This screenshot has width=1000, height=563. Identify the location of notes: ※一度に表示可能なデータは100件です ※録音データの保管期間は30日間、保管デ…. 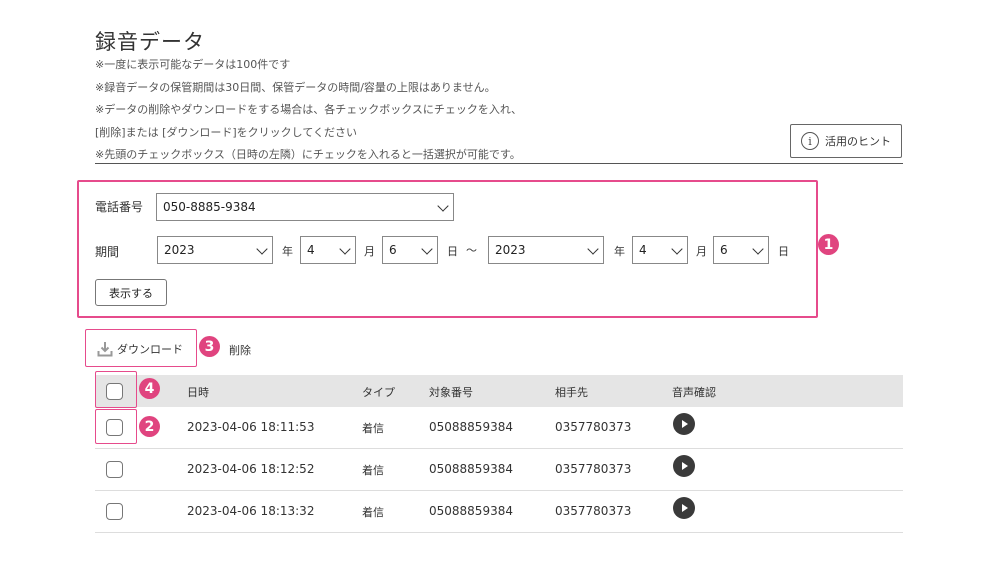
(308, 114).